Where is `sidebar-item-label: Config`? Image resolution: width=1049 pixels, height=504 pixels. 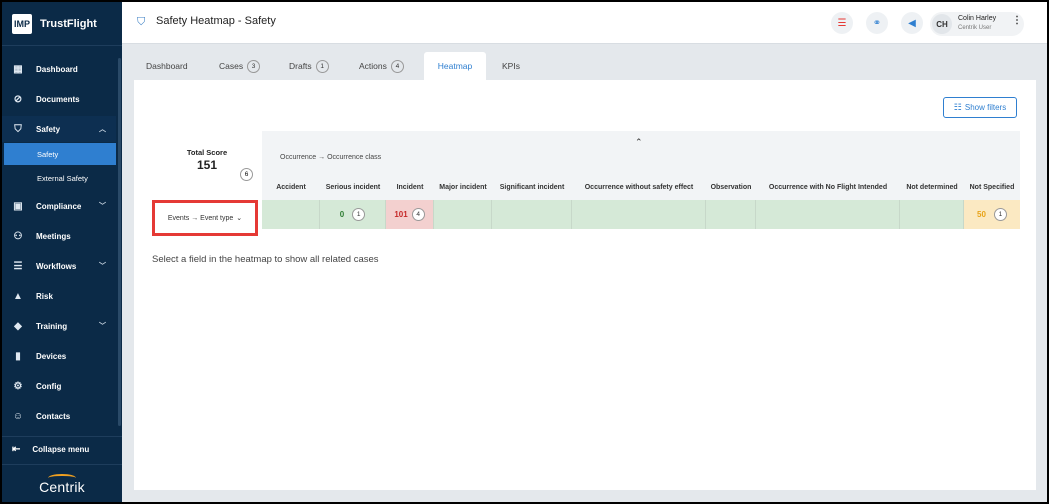
sidebar-item-label: Config is located at coordinates (49, 386).